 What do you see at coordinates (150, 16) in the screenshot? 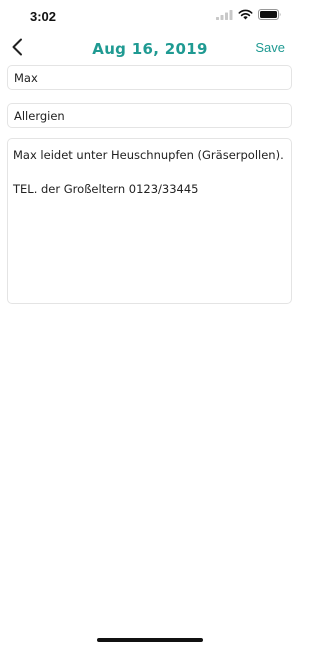
I see `status-bar: 3:02` at bounding box center [150, 16].